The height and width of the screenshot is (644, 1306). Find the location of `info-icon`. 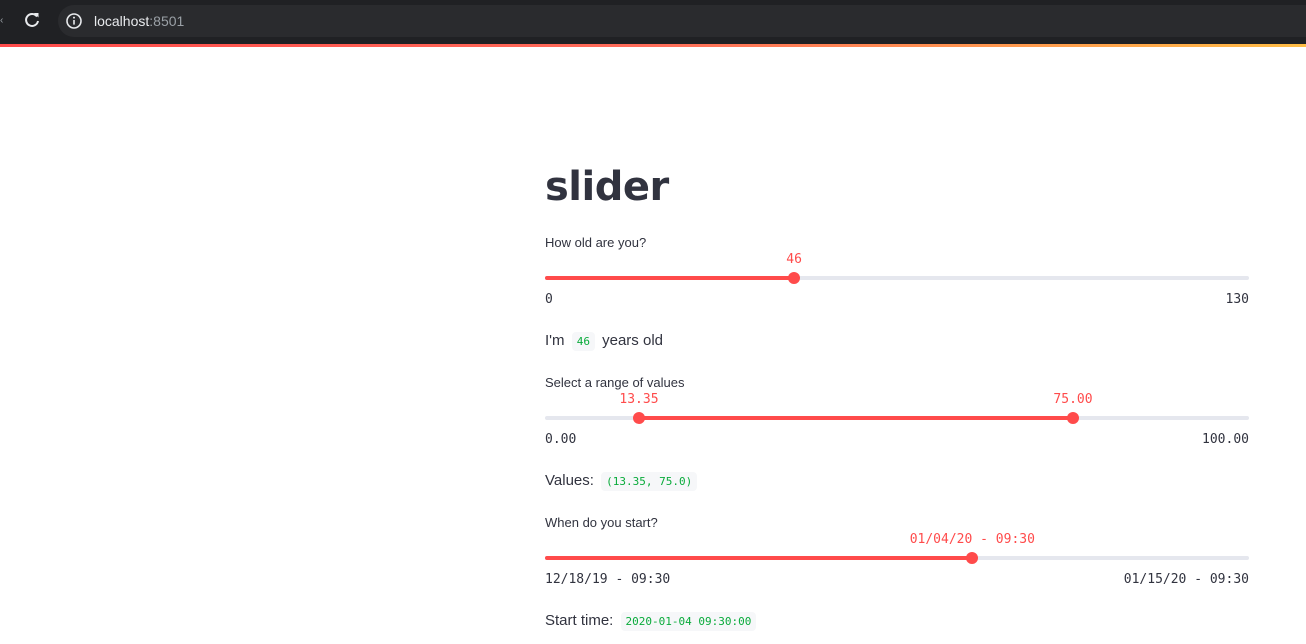

info-icon is located at coordinates (74, 21).